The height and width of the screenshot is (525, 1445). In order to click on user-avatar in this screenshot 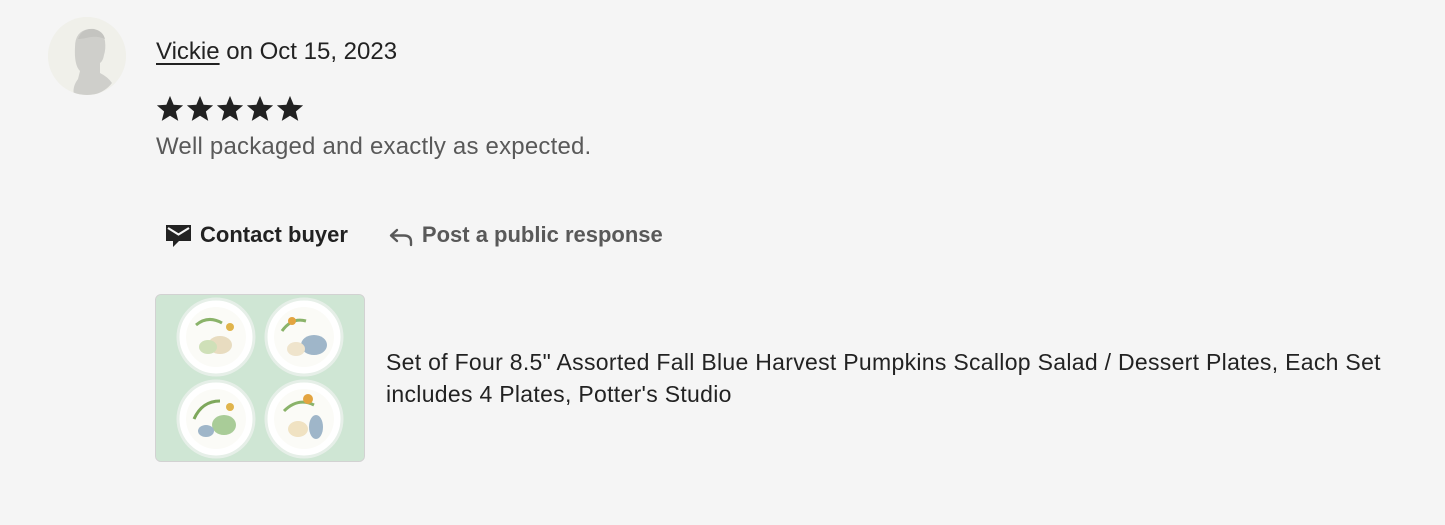, I will do `click(87, 56)`.